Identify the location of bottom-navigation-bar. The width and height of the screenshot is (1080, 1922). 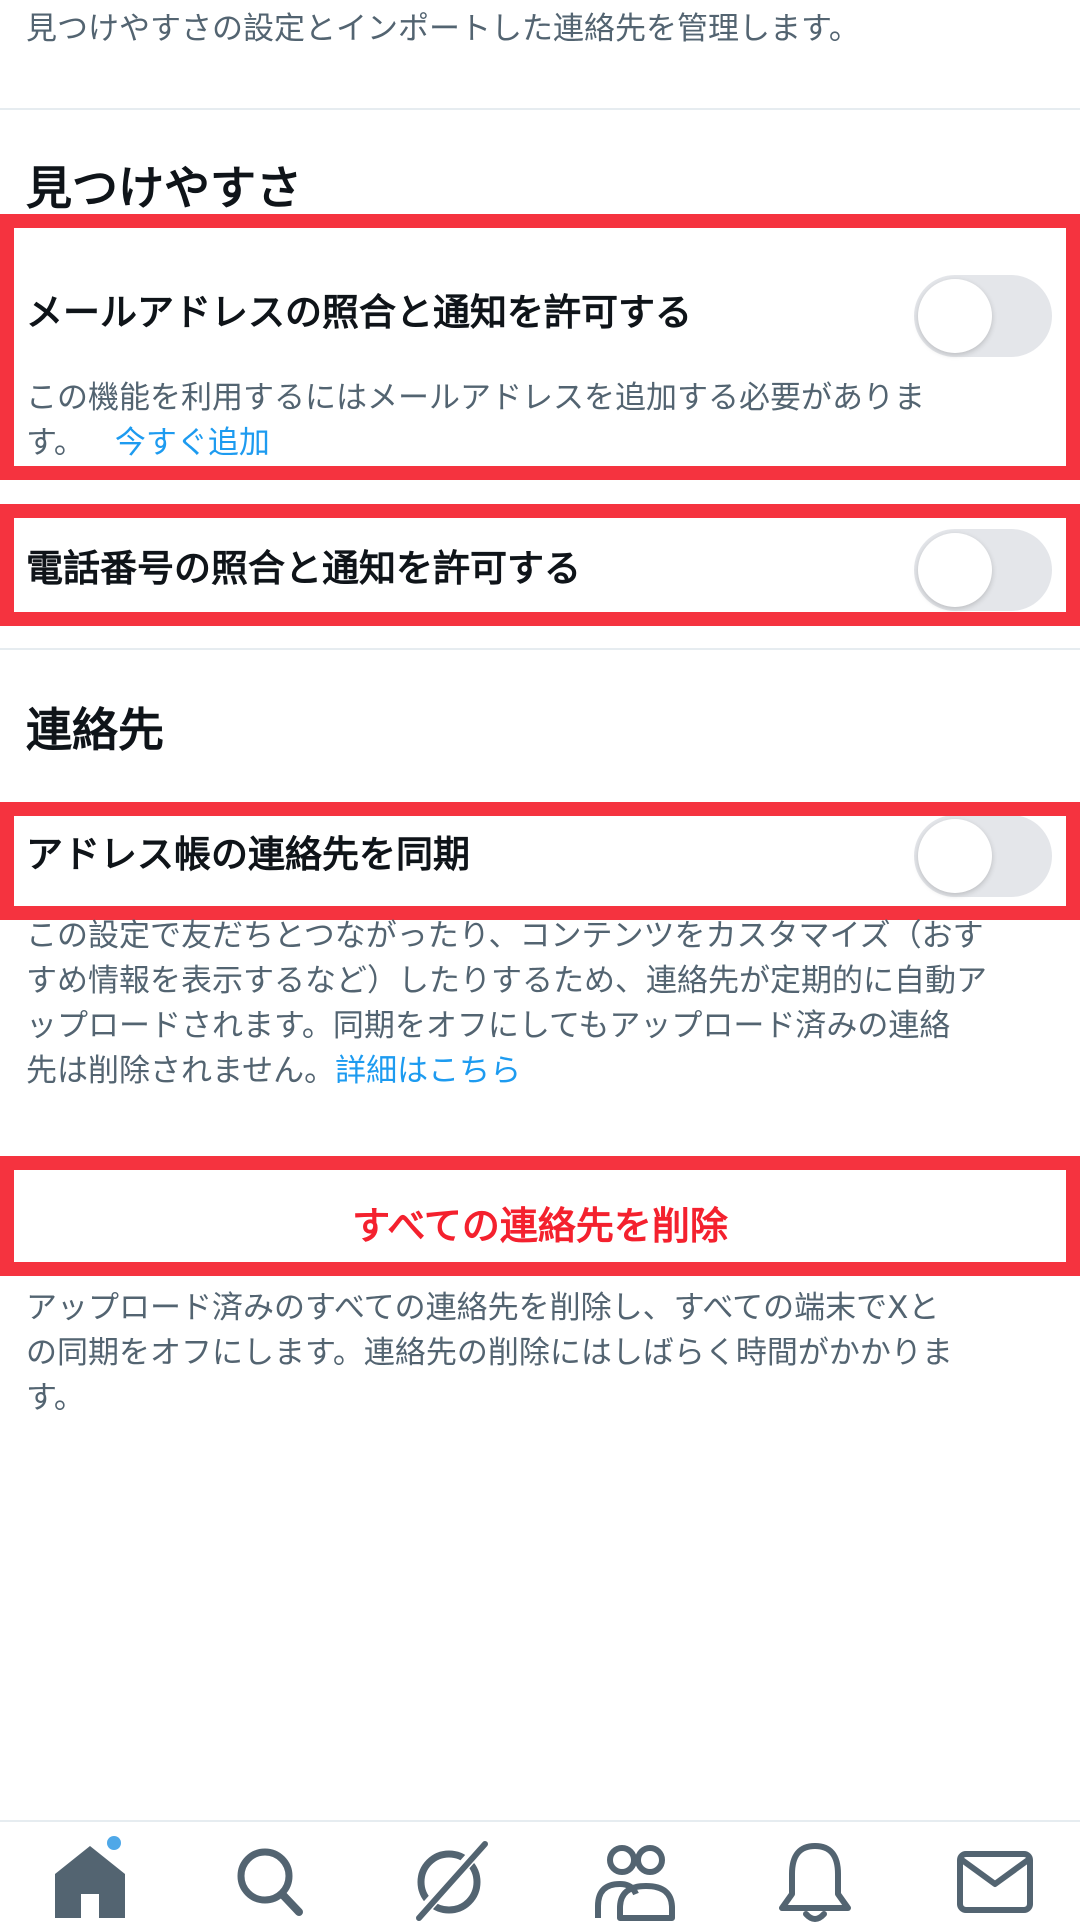
(540, 1871).